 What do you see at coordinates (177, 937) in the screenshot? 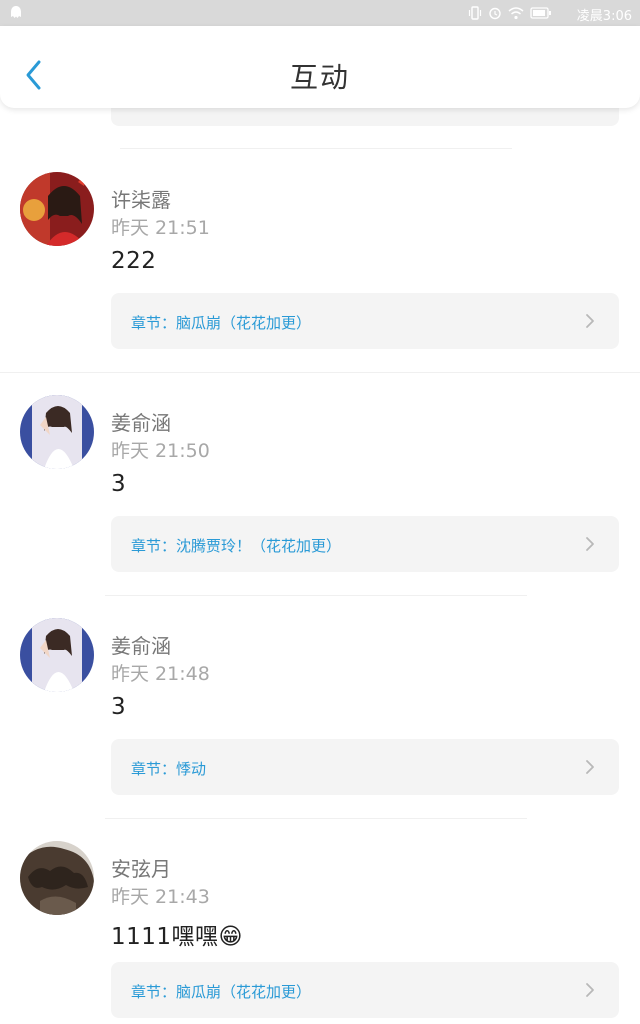
I see `comment-text: 1111嘿嘿😁` at bounding box center [177, 937].